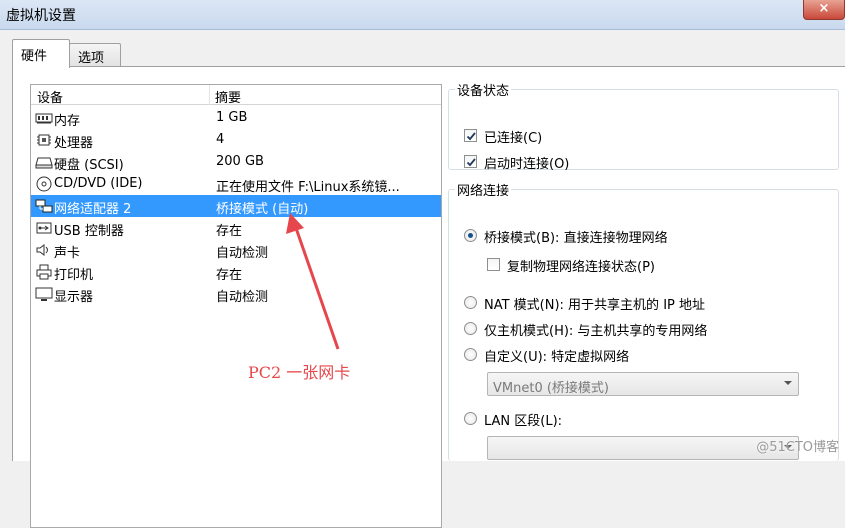 The image size is (845, 528). I want to click on watermark: @51CTO博客, so click(797, 447).